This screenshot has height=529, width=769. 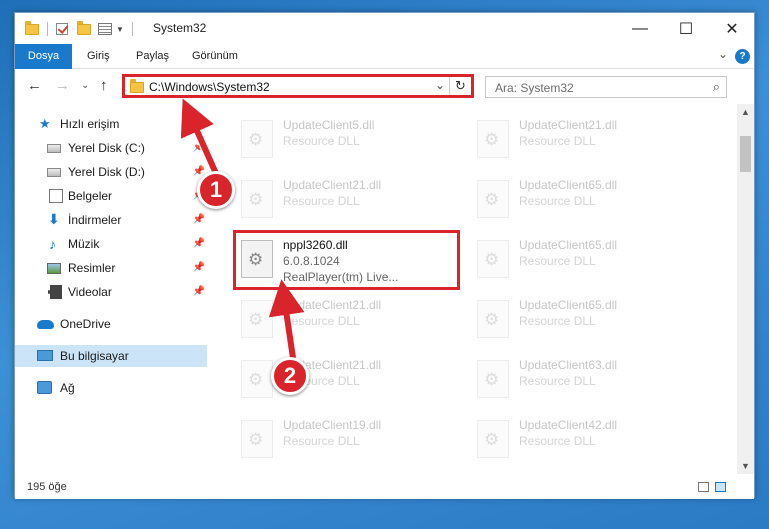 What do you see at coordinates (84, 27) in the screenshot?
I see `new-folder-icon` at bounding box center [84, 27].